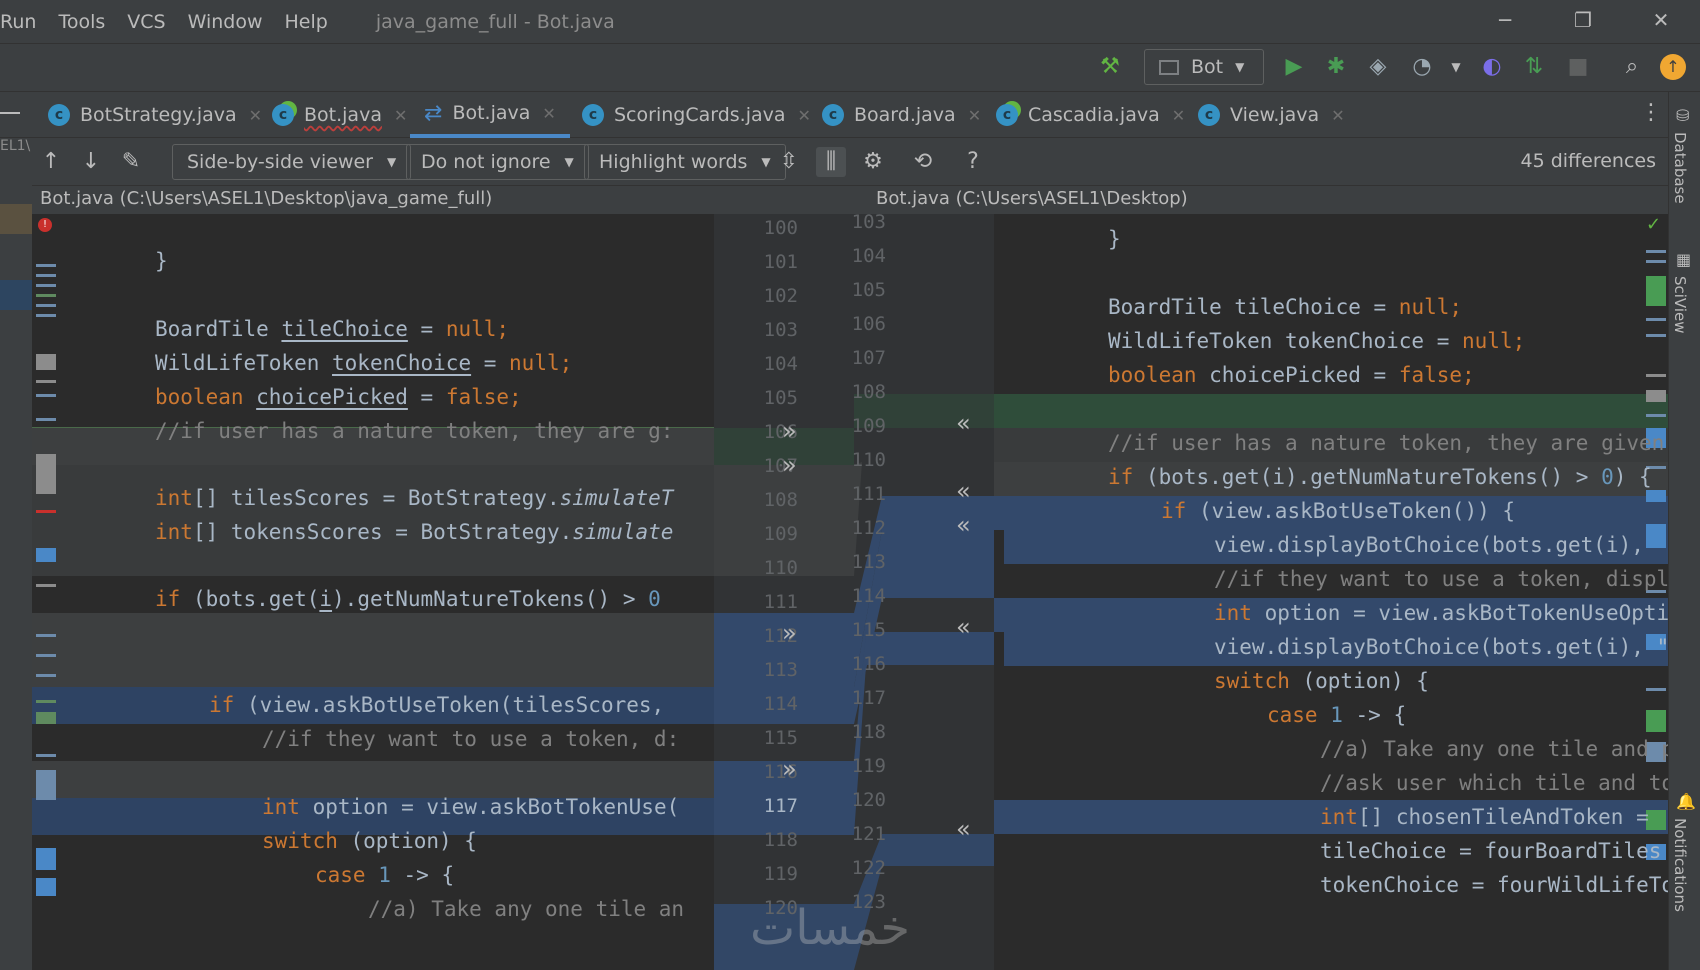 This screenshot has width=1700, height=970. Describe the element at coordinates (91, 162) in the screenshot. I see `next-difference-icon: ↓` at that location.